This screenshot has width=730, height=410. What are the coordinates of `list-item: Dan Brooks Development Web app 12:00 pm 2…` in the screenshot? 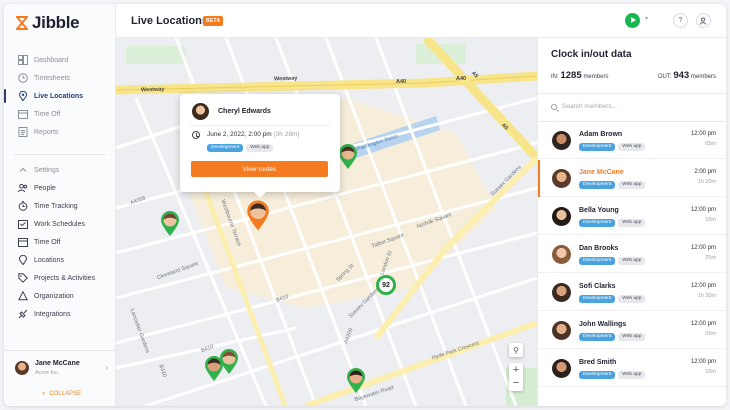 It's located at (632, 254).